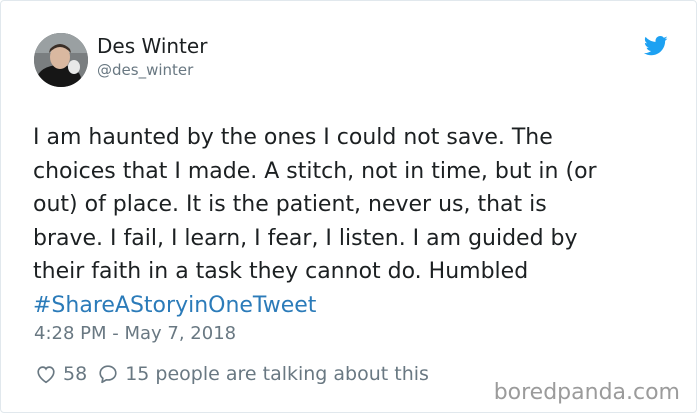 Image resolution: width=700 pixels, height=415 pixels. What do you see at coordinates (46, 374) in the screenshot?
I see `heart-icon` at bounding box center [46, 374].